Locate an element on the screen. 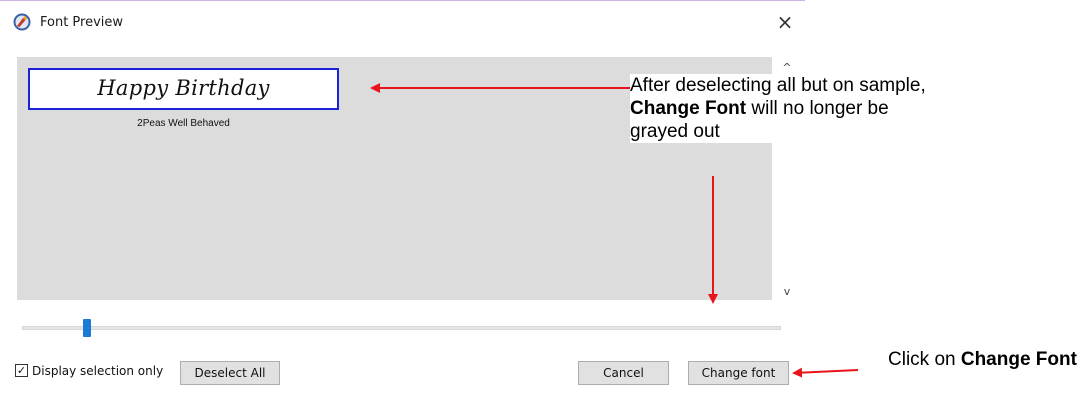 This screenshot has height=394, width=1079. deselect-all-button: Deselect All is located at coordinates (230, 373).